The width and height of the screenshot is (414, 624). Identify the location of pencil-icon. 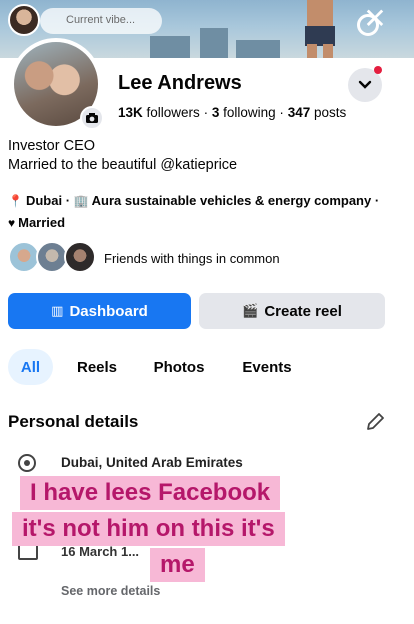
(375, 422).